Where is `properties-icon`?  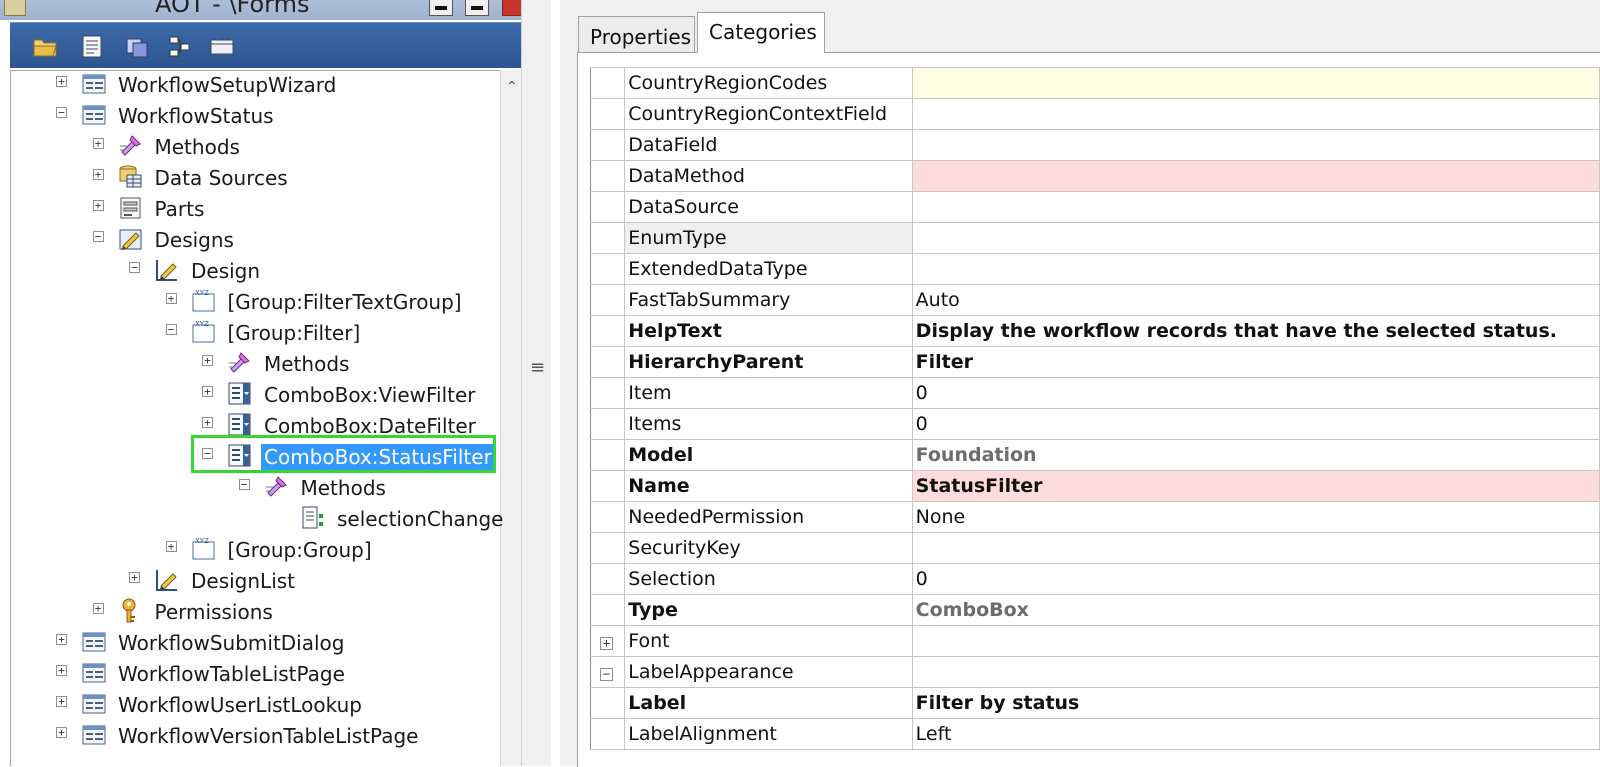
properties-icon is located at coordinates (92, 46).